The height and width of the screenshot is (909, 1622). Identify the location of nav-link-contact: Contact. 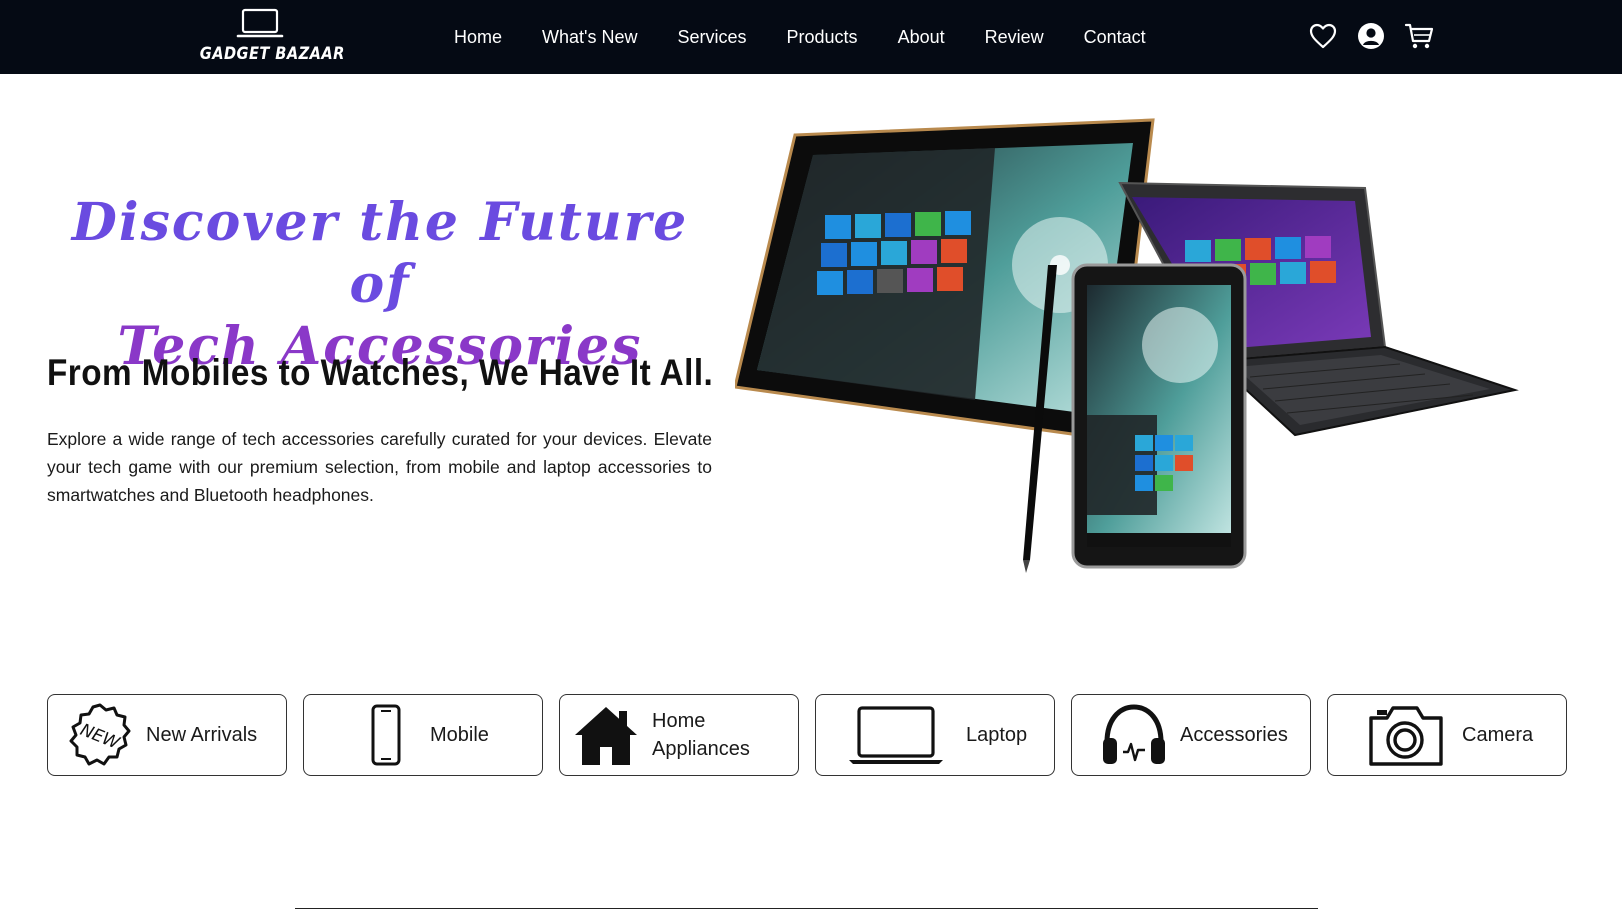
(1115, 37).